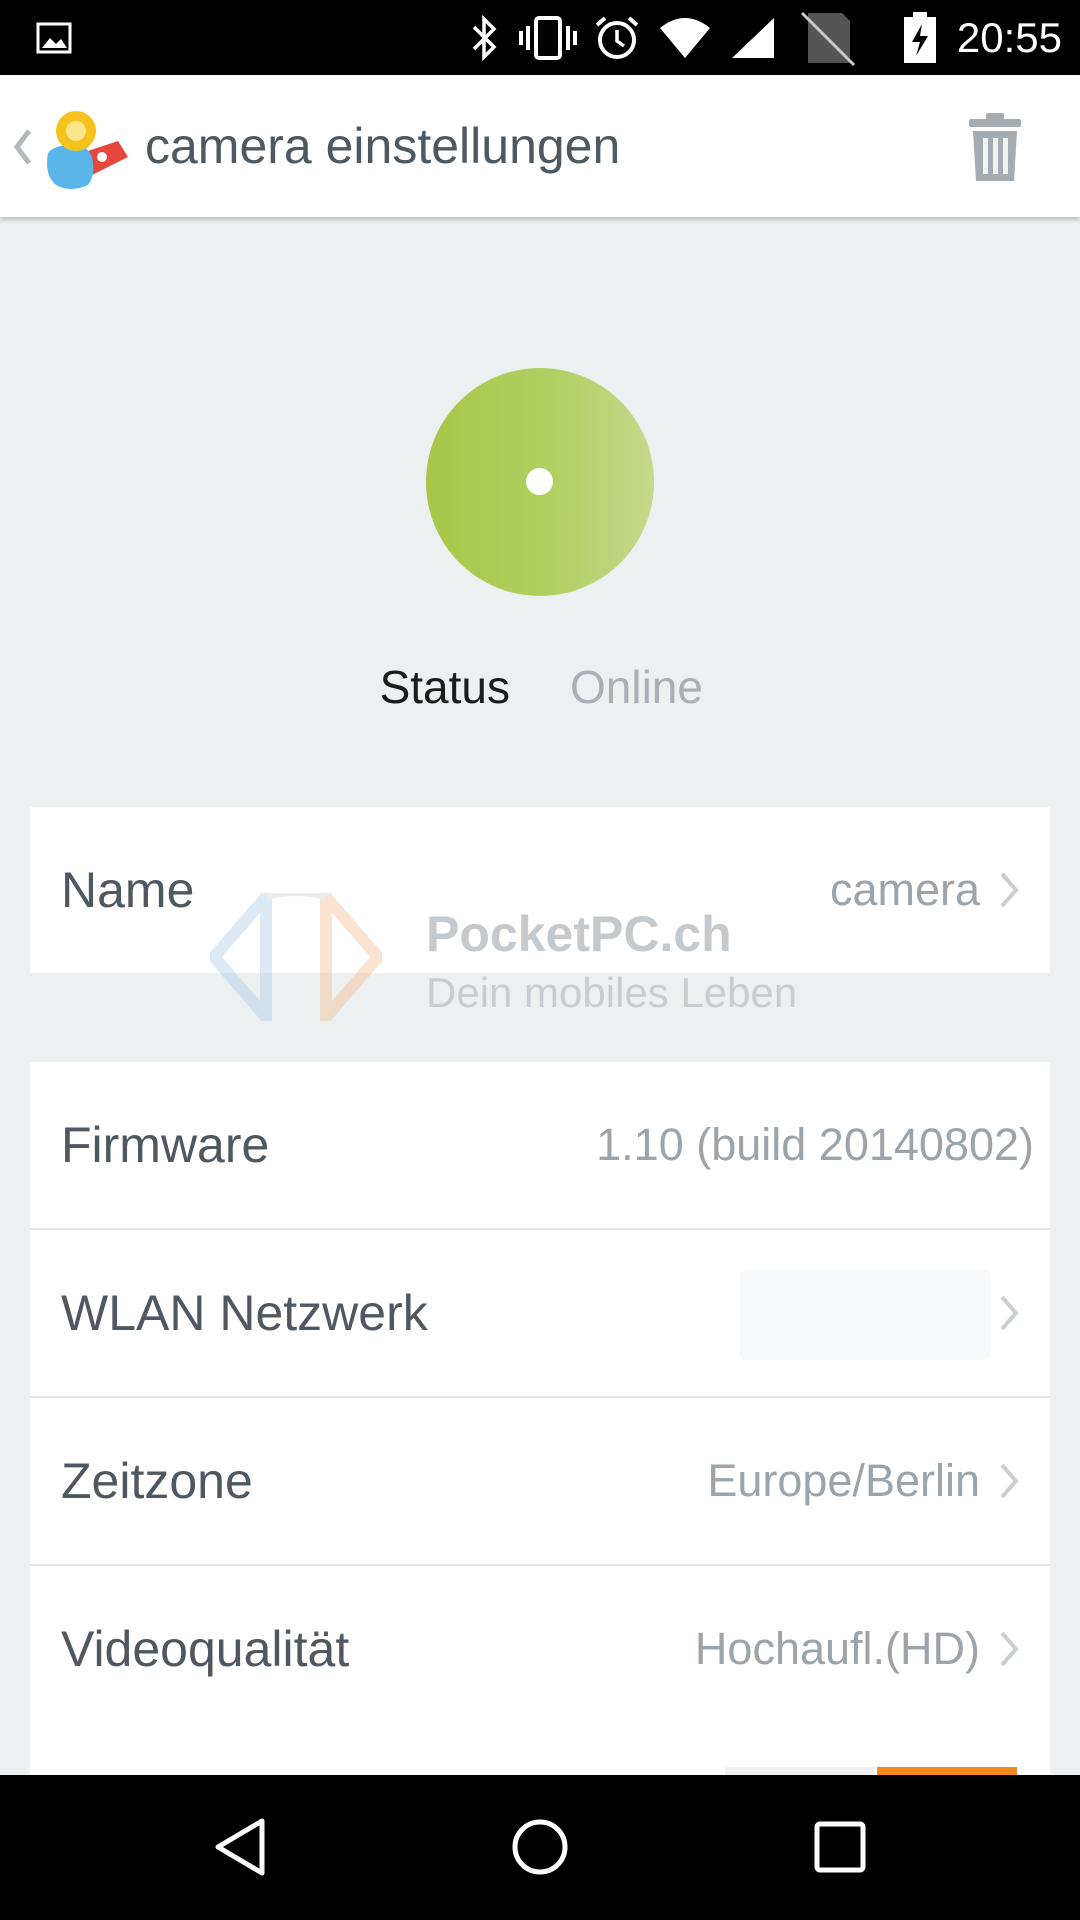 This screenshot has width=1080, height=1920. Describe the element at coordinates (843, 1480) in the screenshot. I see `row-value: Europe/Berlin` at that location.